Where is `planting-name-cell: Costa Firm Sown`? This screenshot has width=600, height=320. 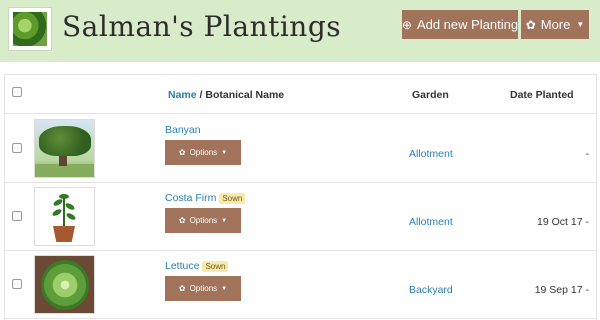
planting-name-cell: Costa Firm Sown is located at coordinates (205, 198).